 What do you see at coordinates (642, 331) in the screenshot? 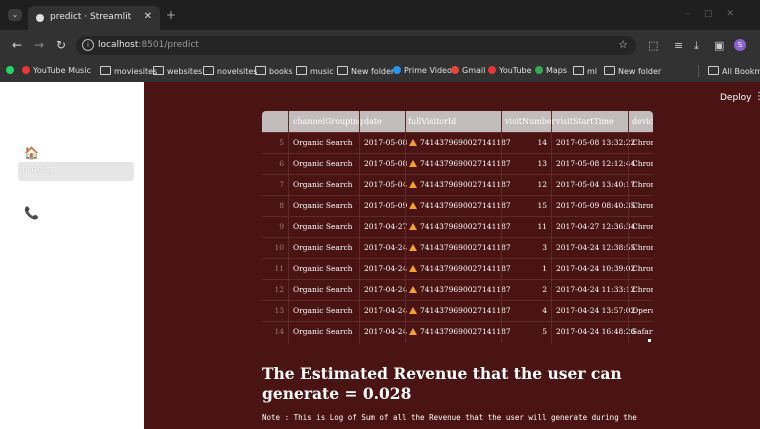
I see `cell-device: Safari` at bounding box center [642, 331].